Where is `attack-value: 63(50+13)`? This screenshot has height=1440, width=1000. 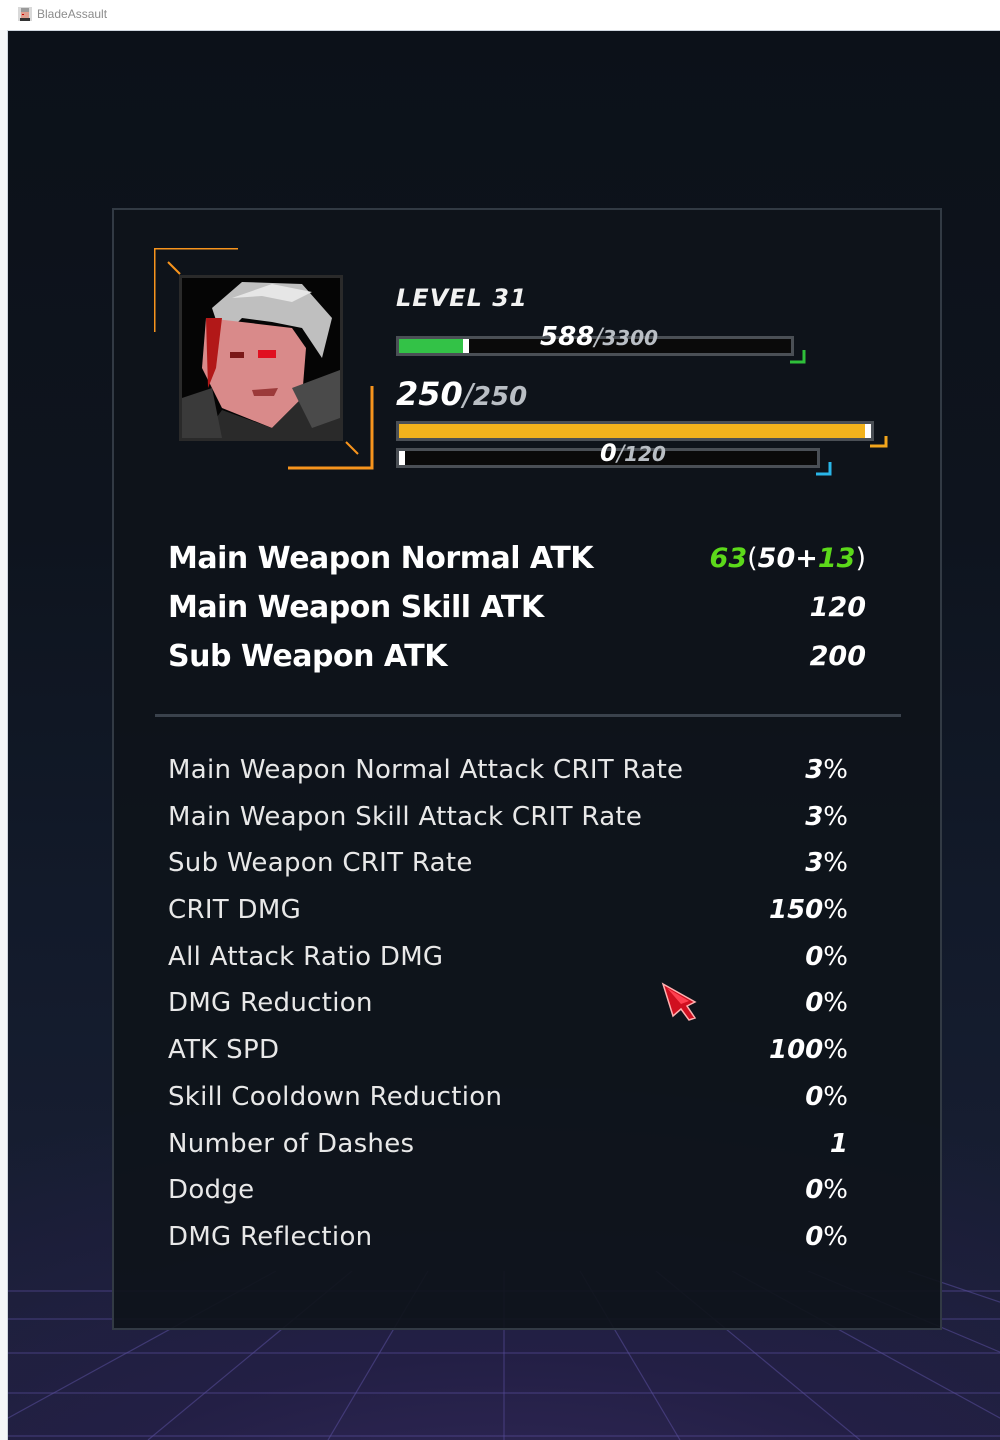
attack-value: 63(50+13) is located at coordinates (787, 558).